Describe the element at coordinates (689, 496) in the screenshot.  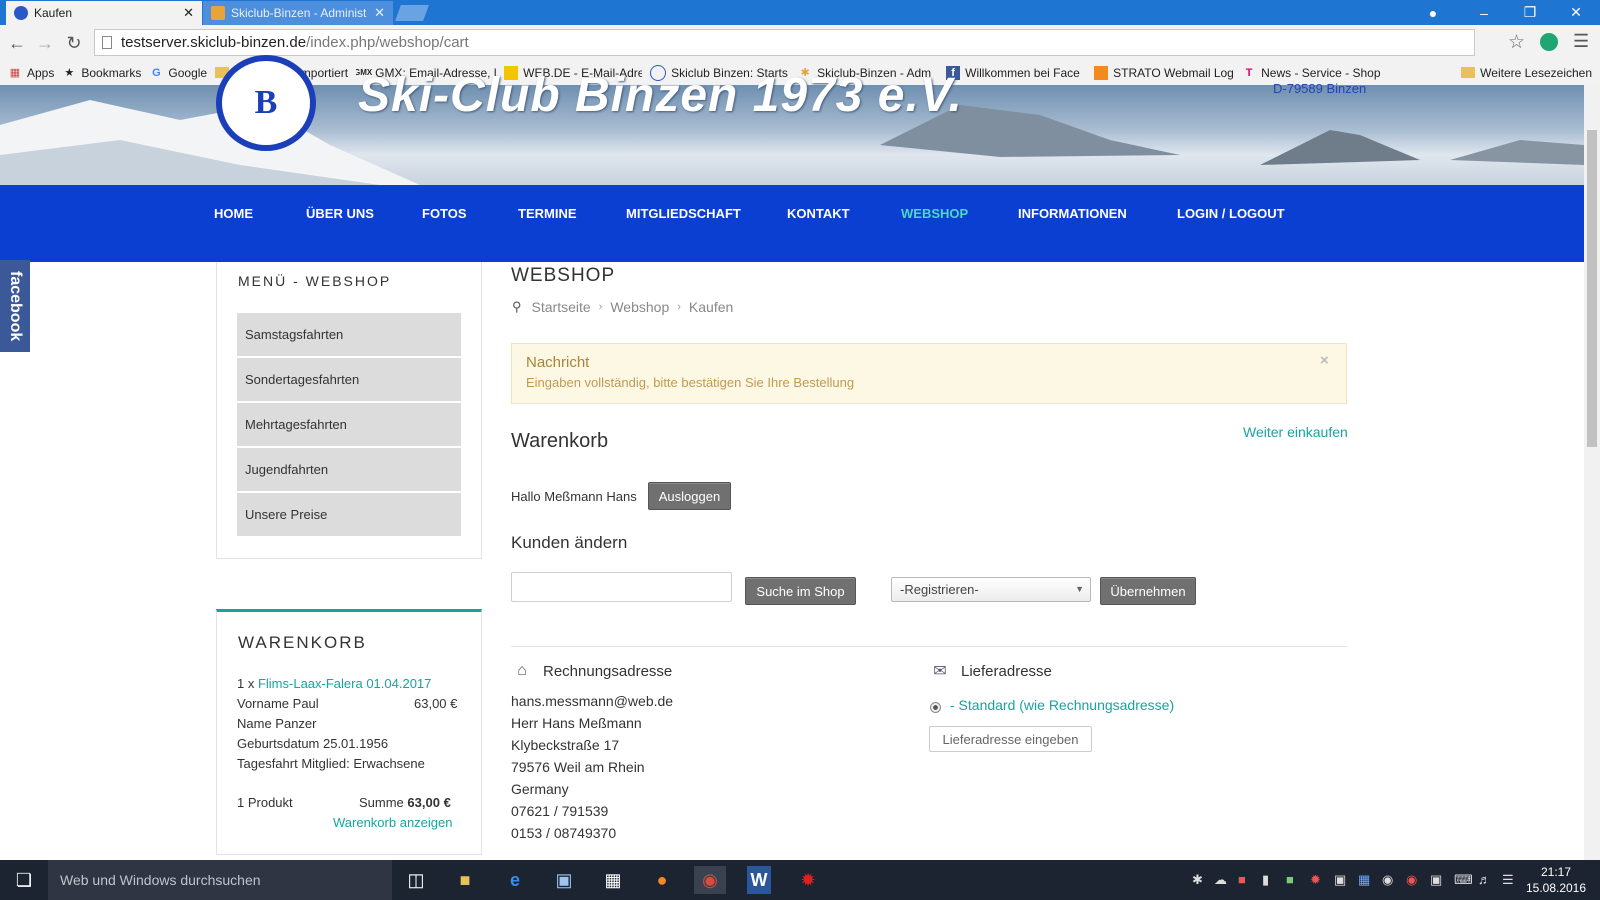
I see `logout-button: Ausloggen` at that location.